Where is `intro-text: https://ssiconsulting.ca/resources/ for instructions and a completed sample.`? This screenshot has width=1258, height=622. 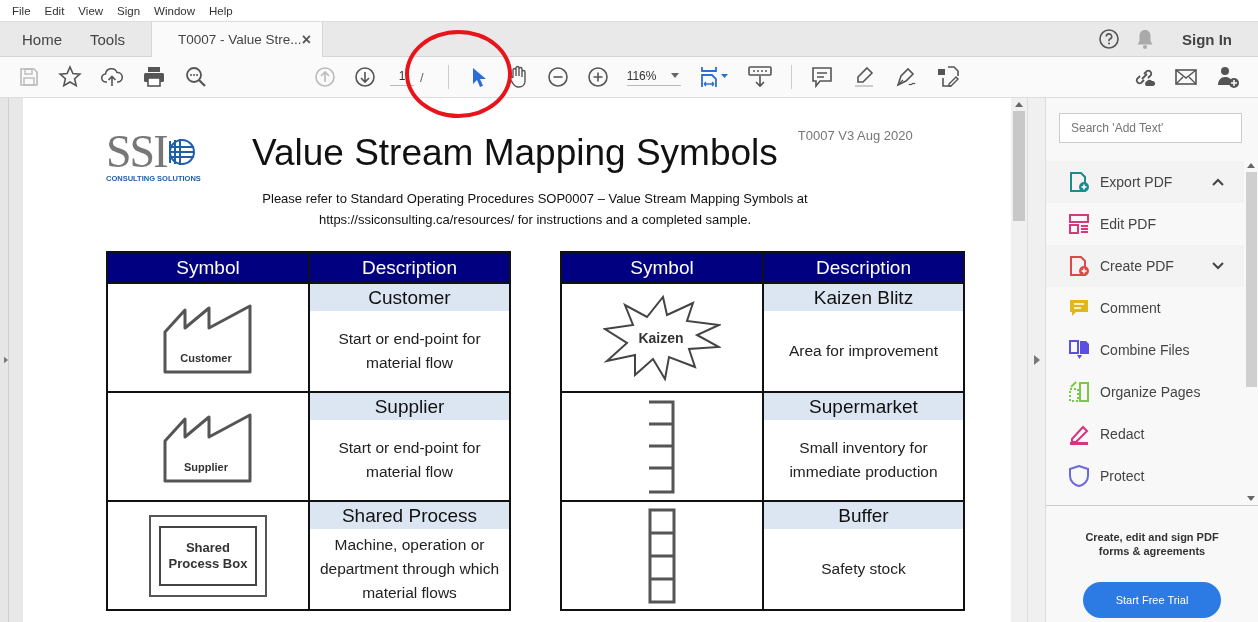 intro-text: https://ssiconsulting.ca/resources/ for instructions and a completed sample. is located at coordinates (535, 219).